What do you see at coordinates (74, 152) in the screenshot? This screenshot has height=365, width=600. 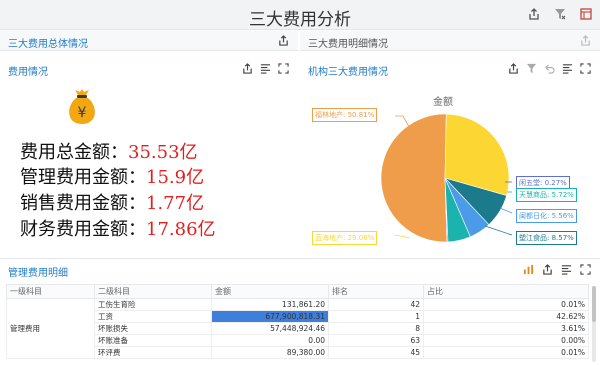 I see `kpi-label: 费用总金额：` at bounding box center [74, 152].